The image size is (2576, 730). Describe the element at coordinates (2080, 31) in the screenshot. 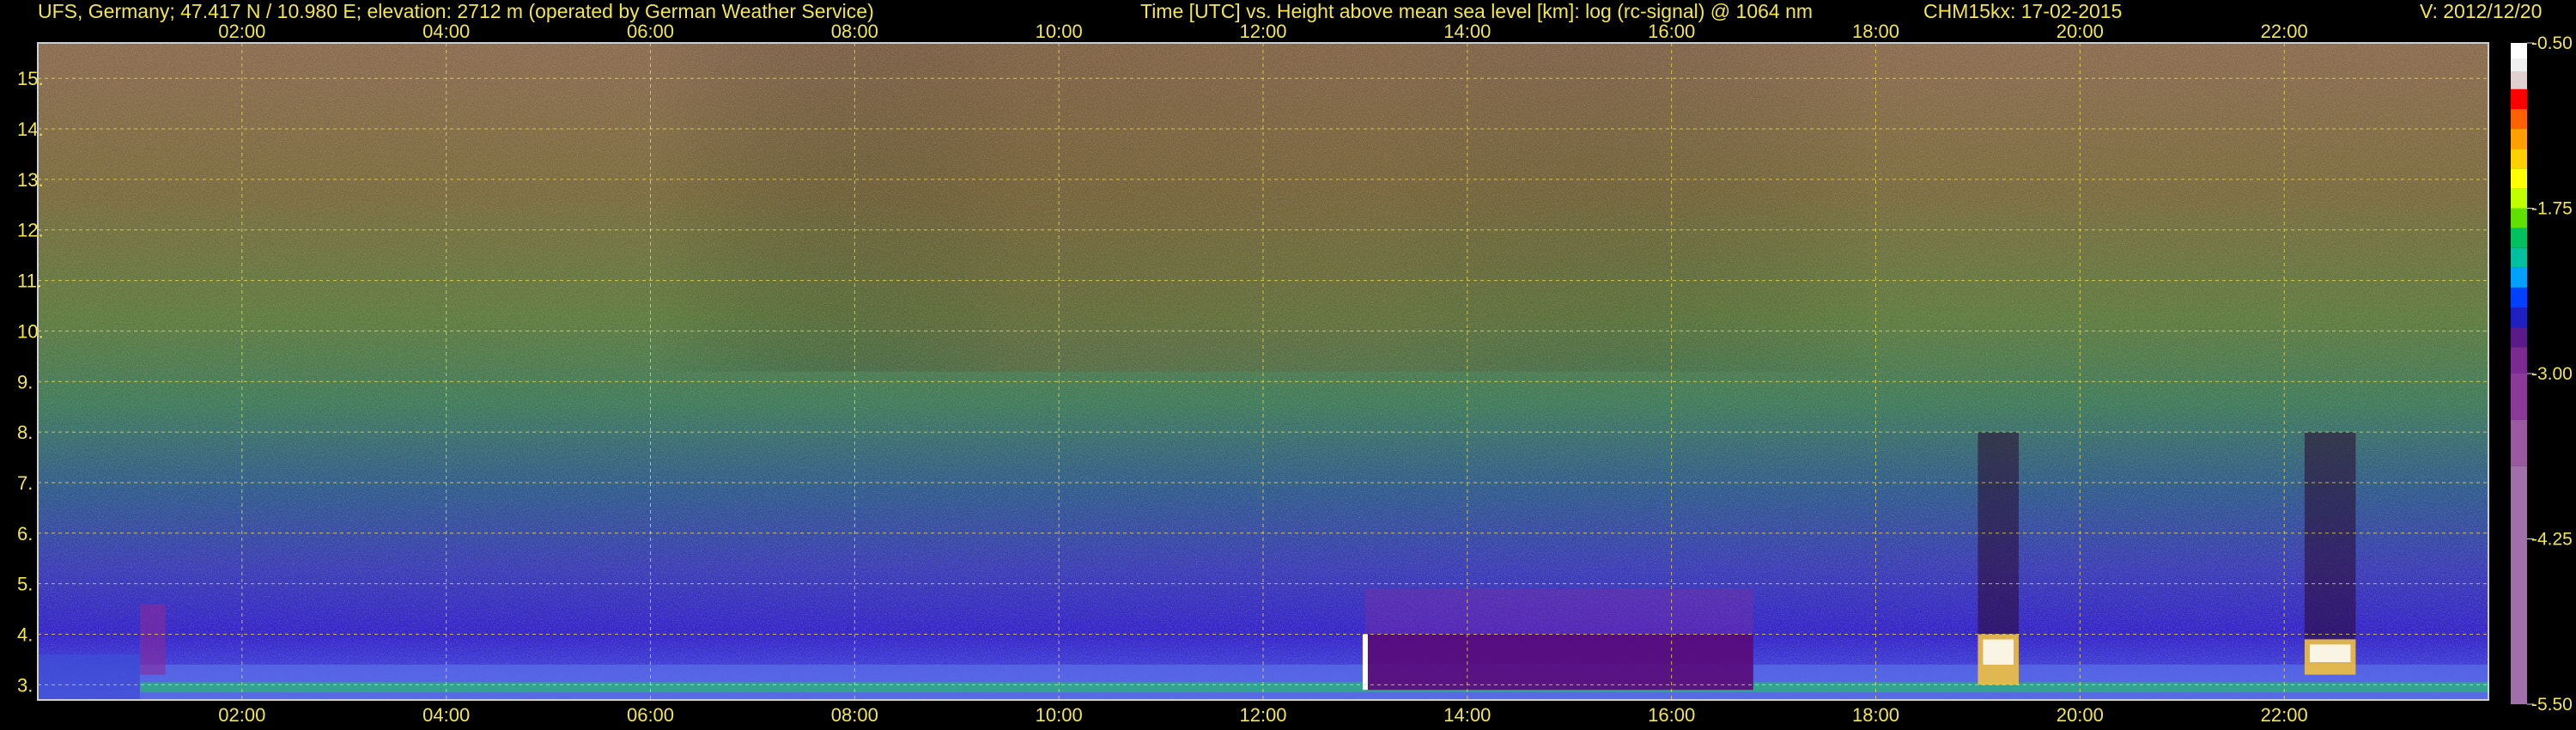

I see `x-tick-label-top: 20:00` at that location.